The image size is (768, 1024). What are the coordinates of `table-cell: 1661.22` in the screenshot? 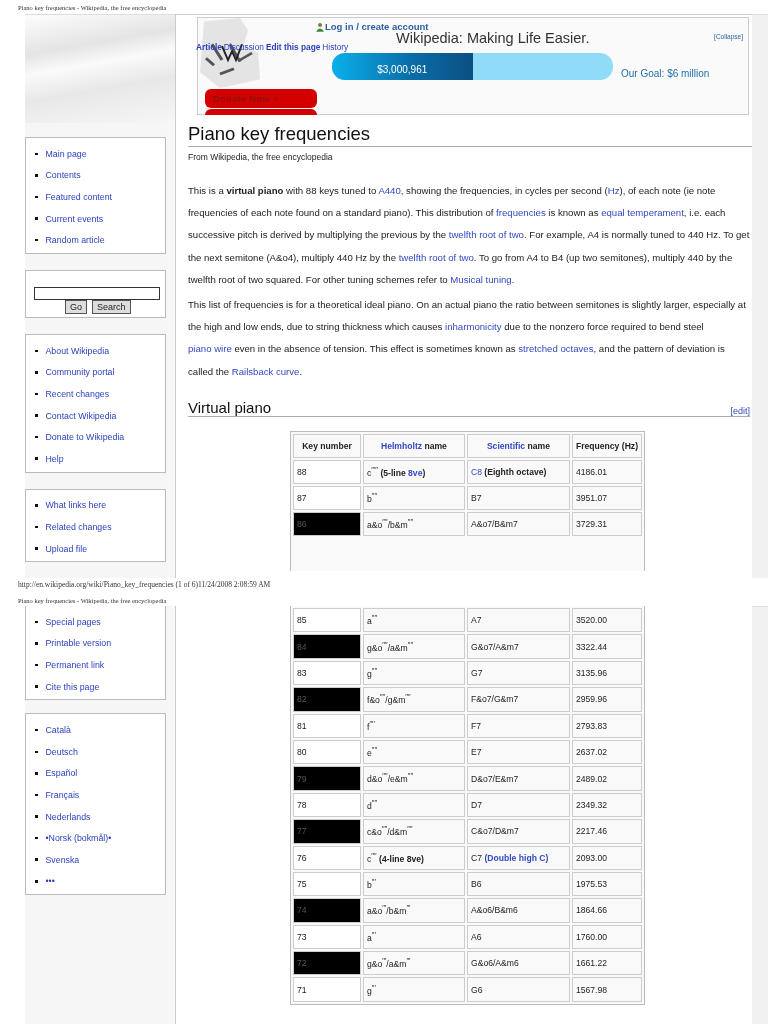 It's located at (607, 963).